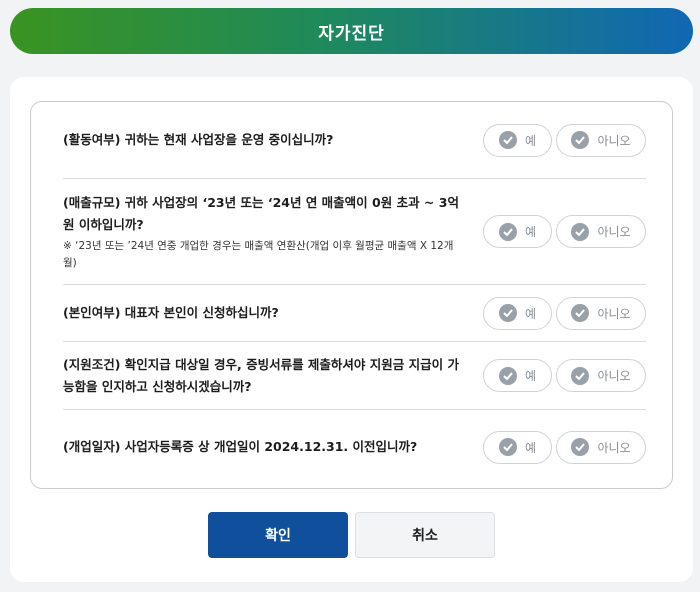  I want to click on question-text: (활동여부) 귀하는 현재 사업장을 운영 중이십니까?, so click(198, 139).